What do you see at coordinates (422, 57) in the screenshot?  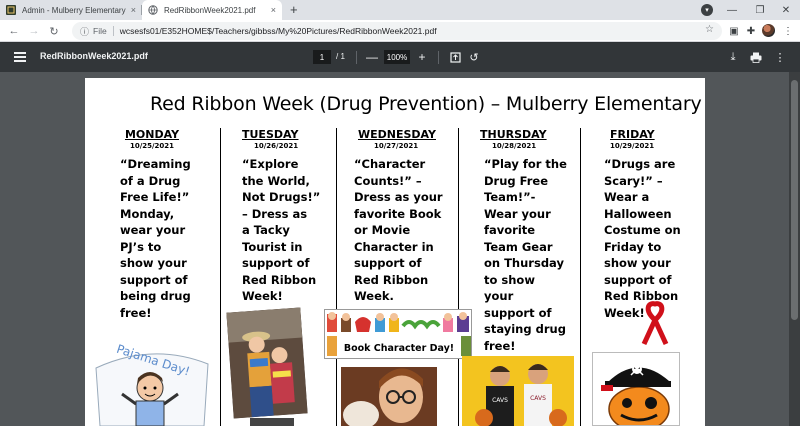 I see `zoom-in-button: +` at bounding box center [422, 57].